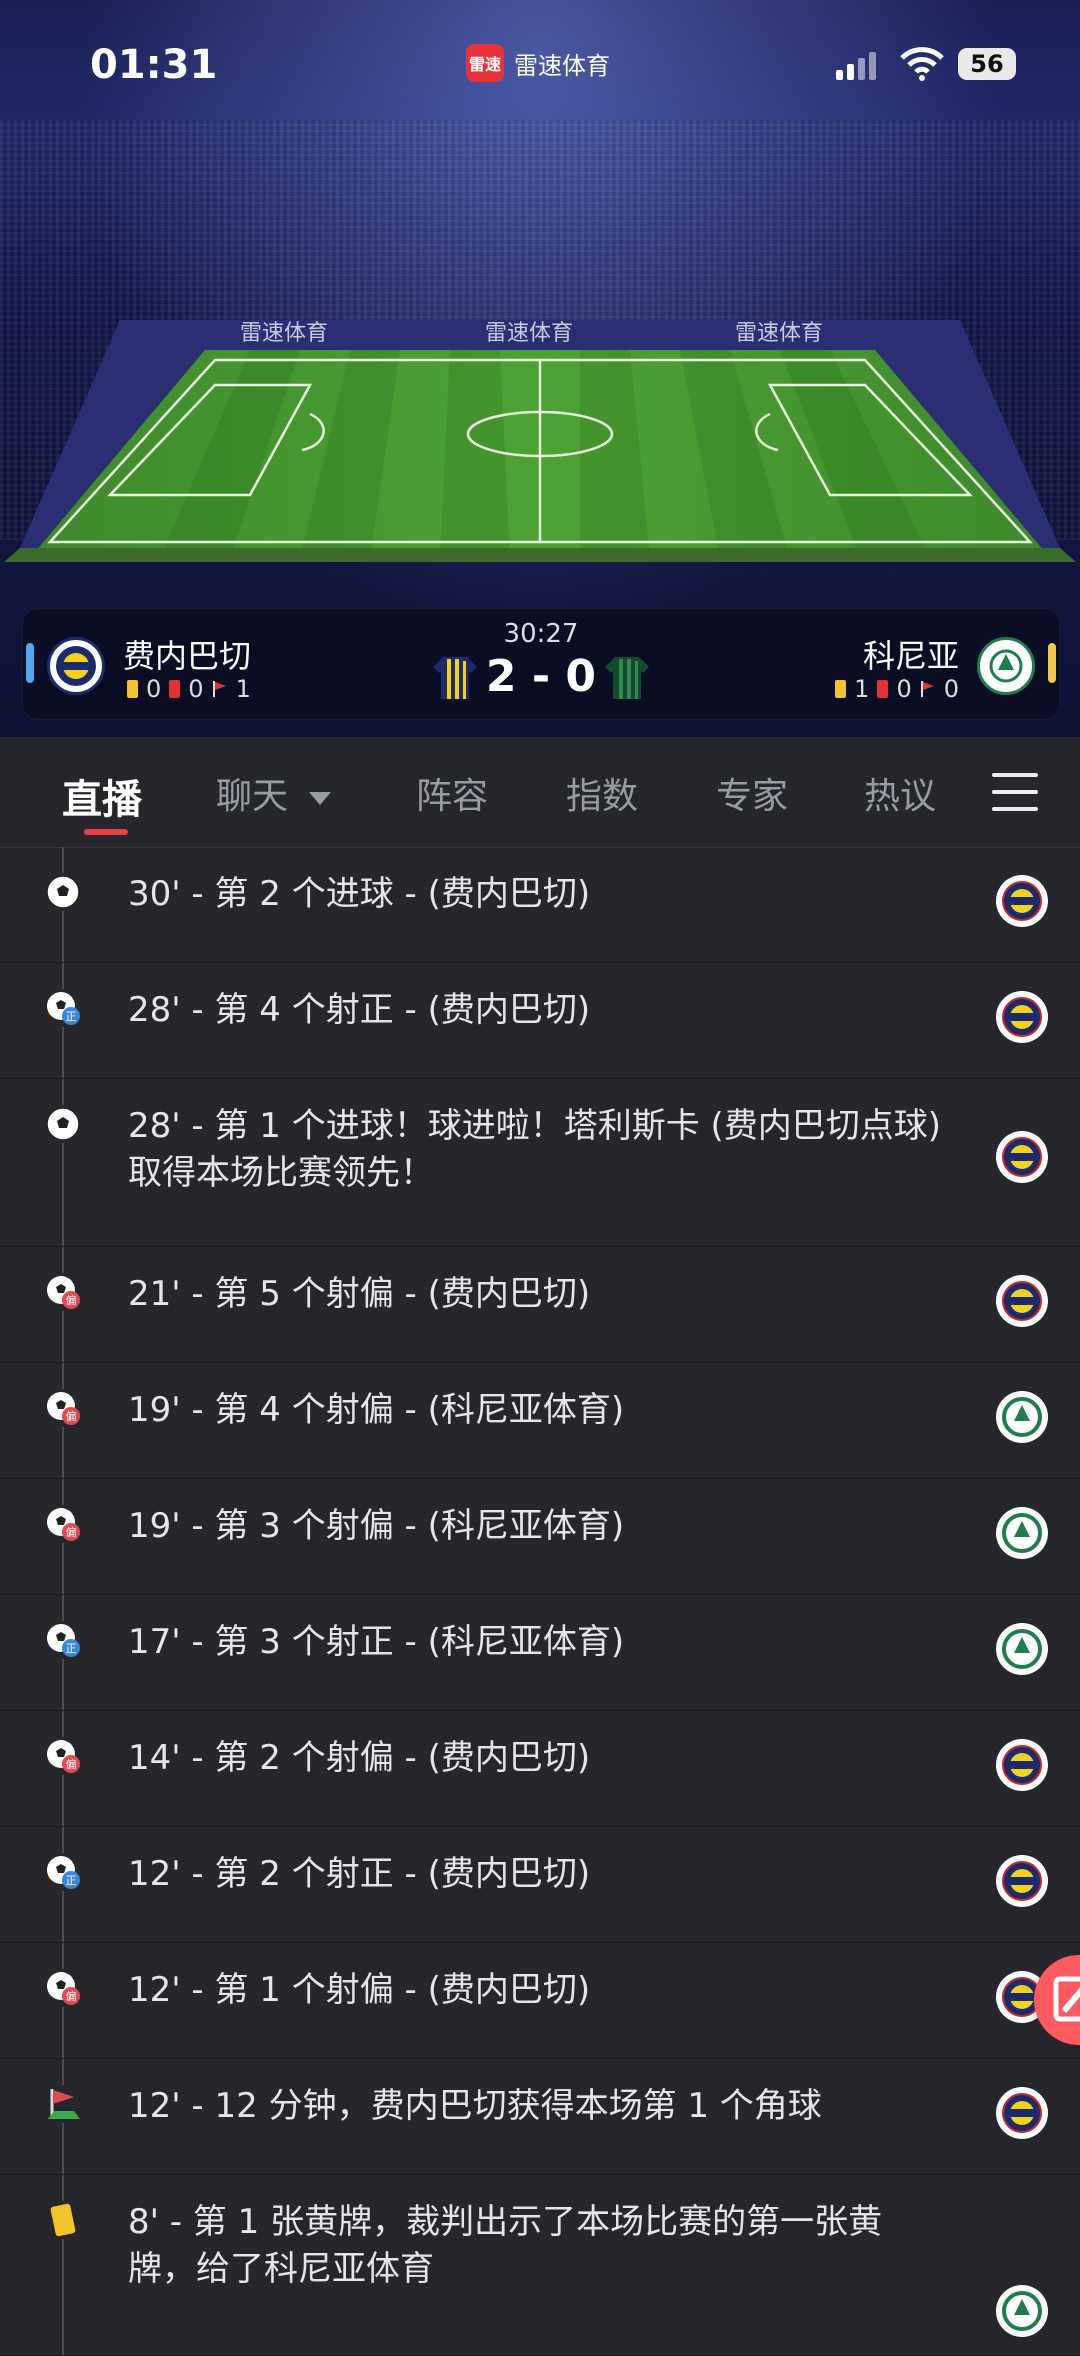  Describe the element at coordinates (752, 793) in the screenshot. I see `tab-experts: 专家` at that location.